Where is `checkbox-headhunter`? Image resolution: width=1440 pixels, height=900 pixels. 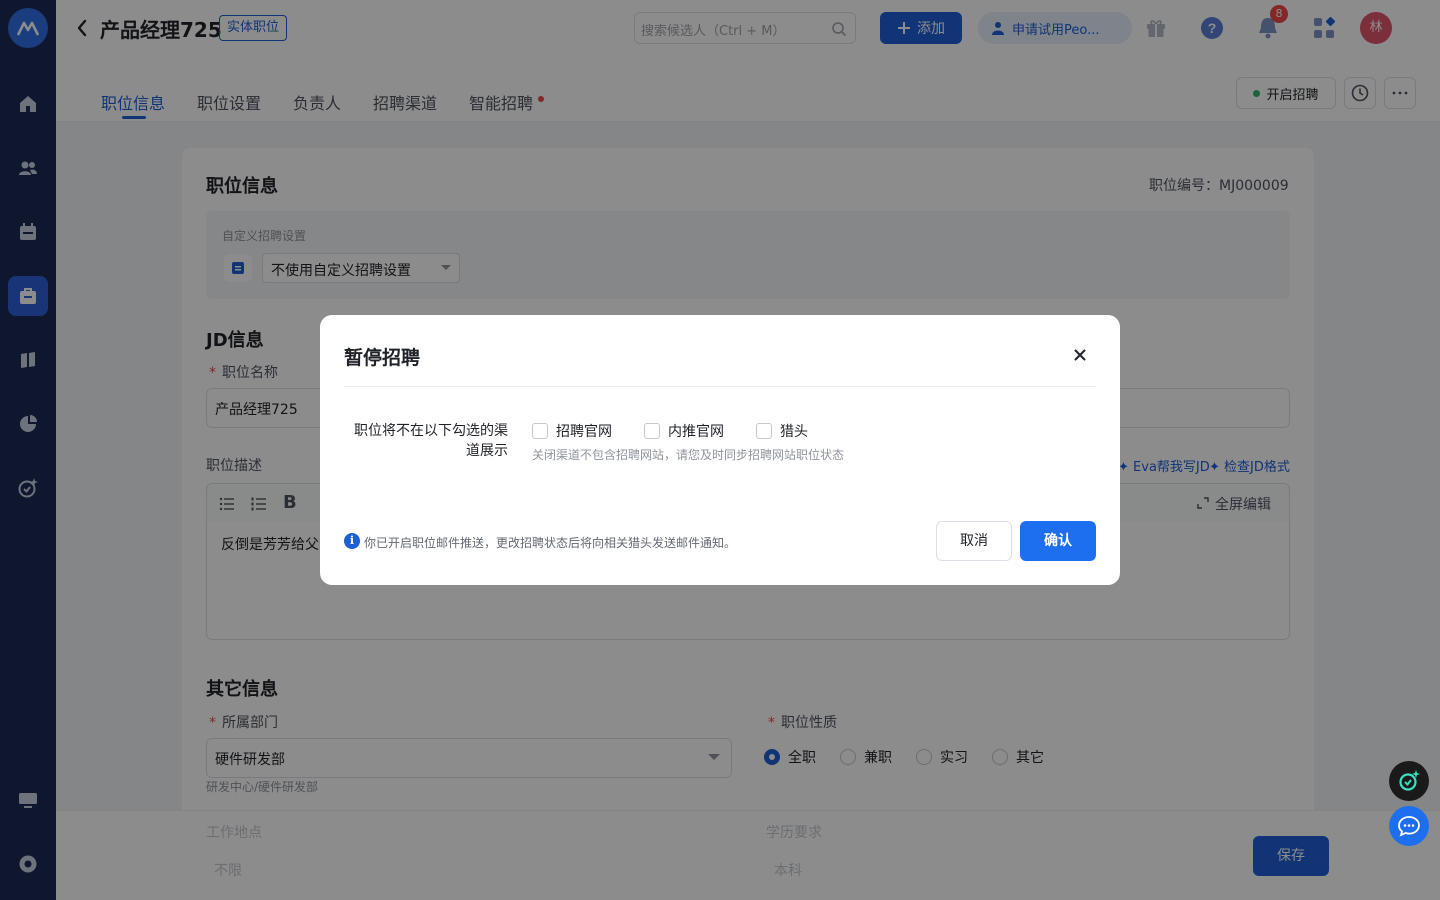 checkbox-headhunter is located at coordinates (764, 431).